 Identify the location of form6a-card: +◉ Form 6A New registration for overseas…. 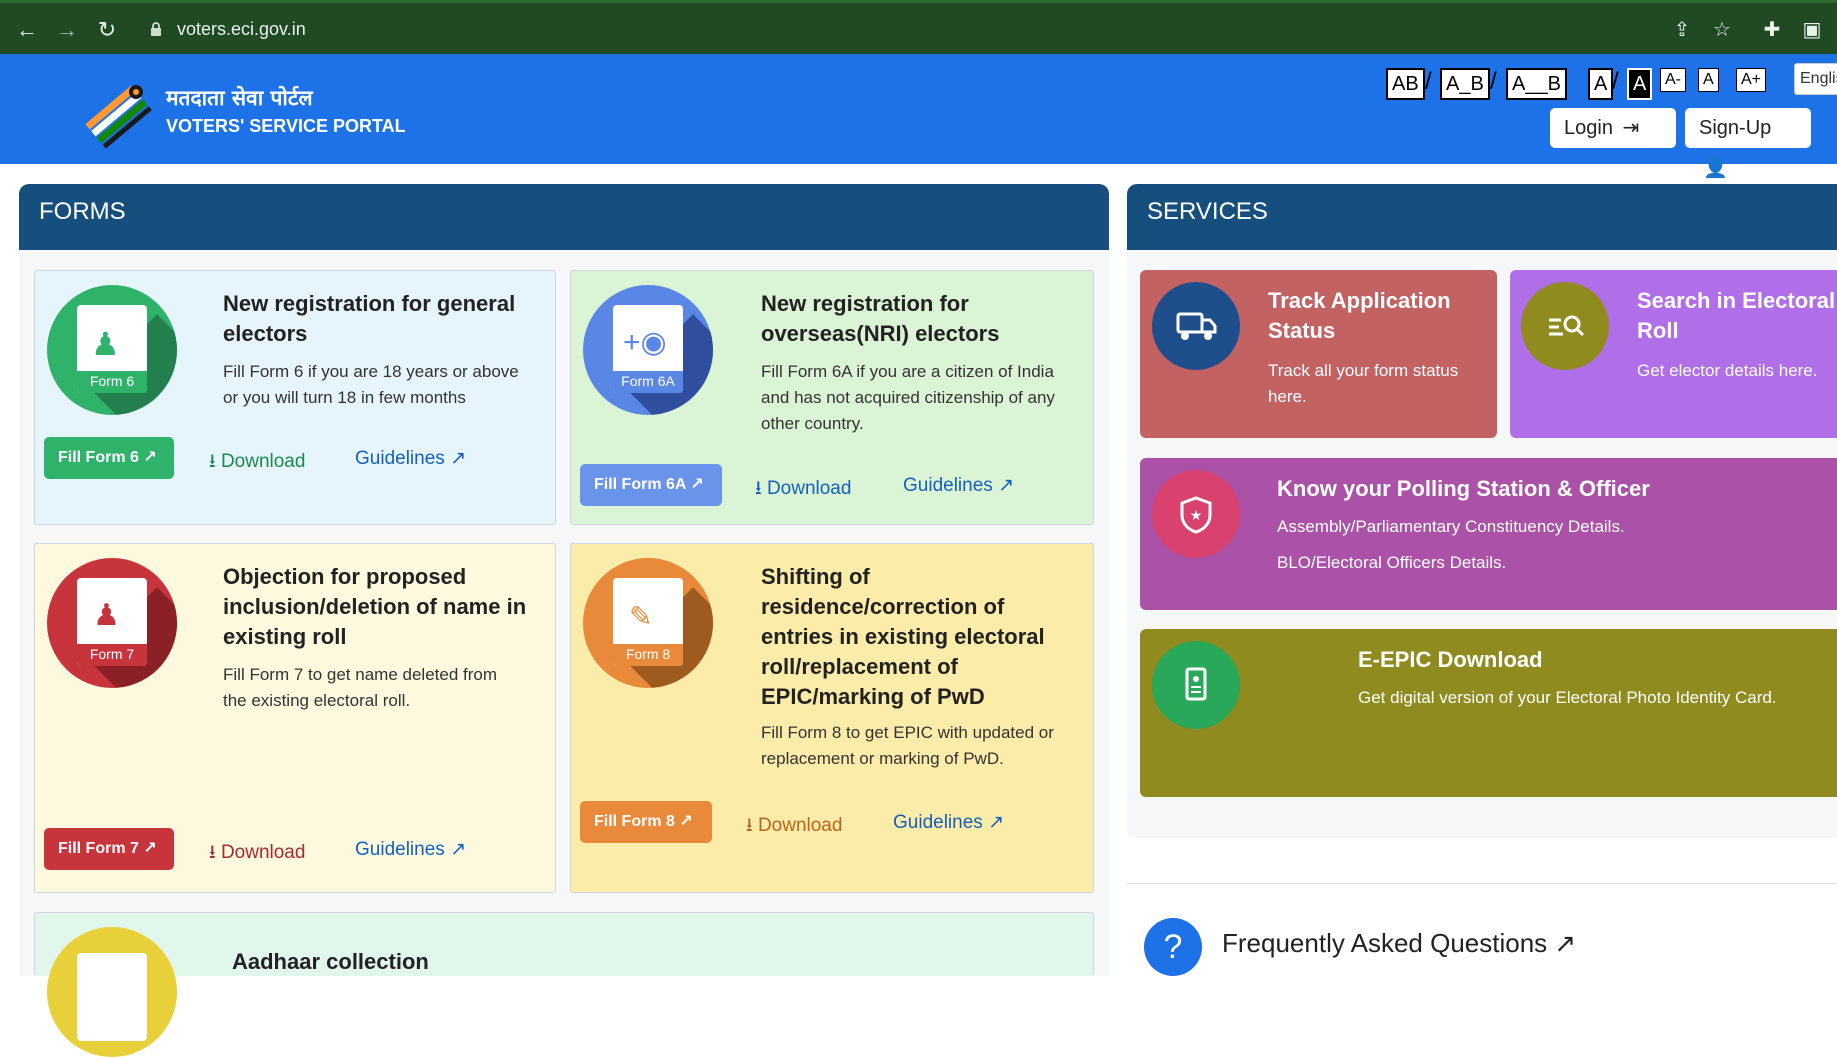
(832, 397).